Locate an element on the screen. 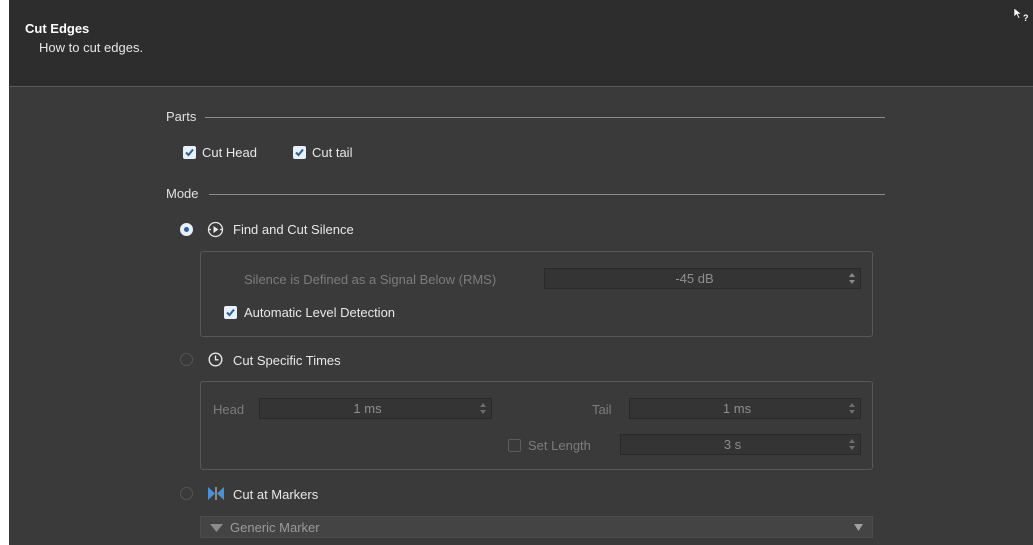  cut-head-checkbox is located at coordinates (189, 152).